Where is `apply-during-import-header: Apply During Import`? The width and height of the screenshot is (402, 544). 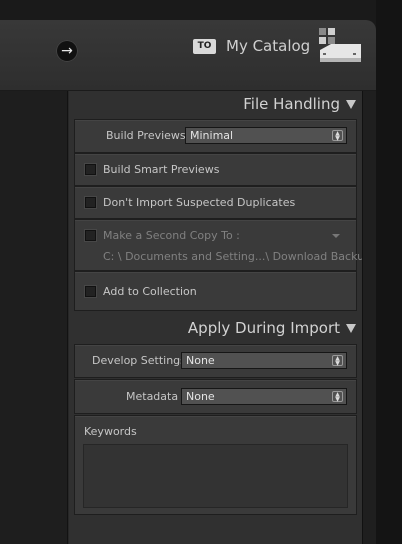
apply-during-import-header: Apply During Import is located at coordinates (215, 328).